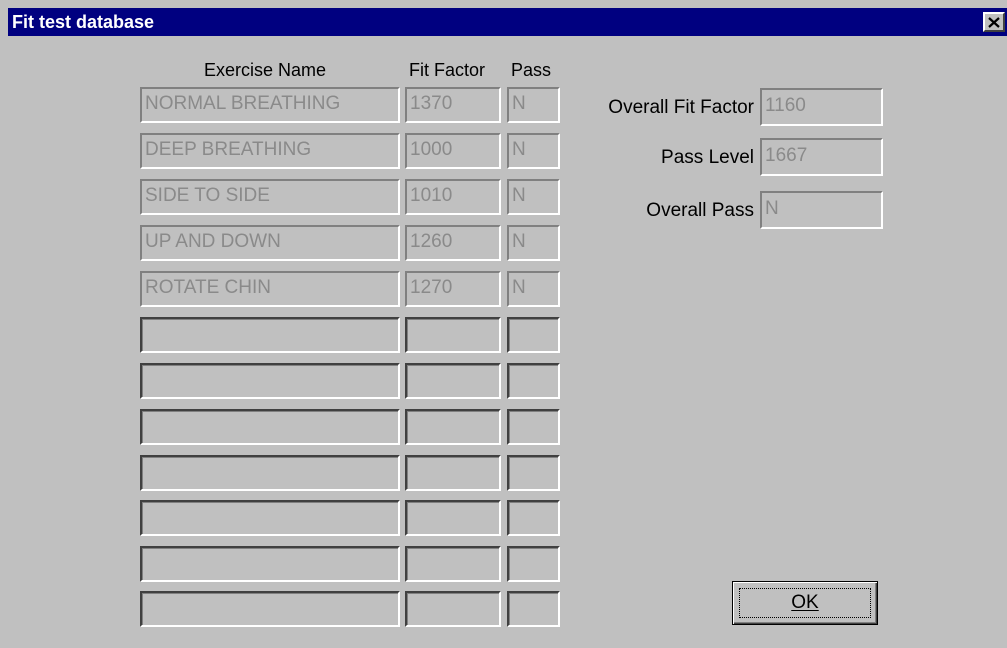 The width and height of the screenshot is (1007, 648). I want to click on header-exercise-name: Exercise Name, so click(265, 70).